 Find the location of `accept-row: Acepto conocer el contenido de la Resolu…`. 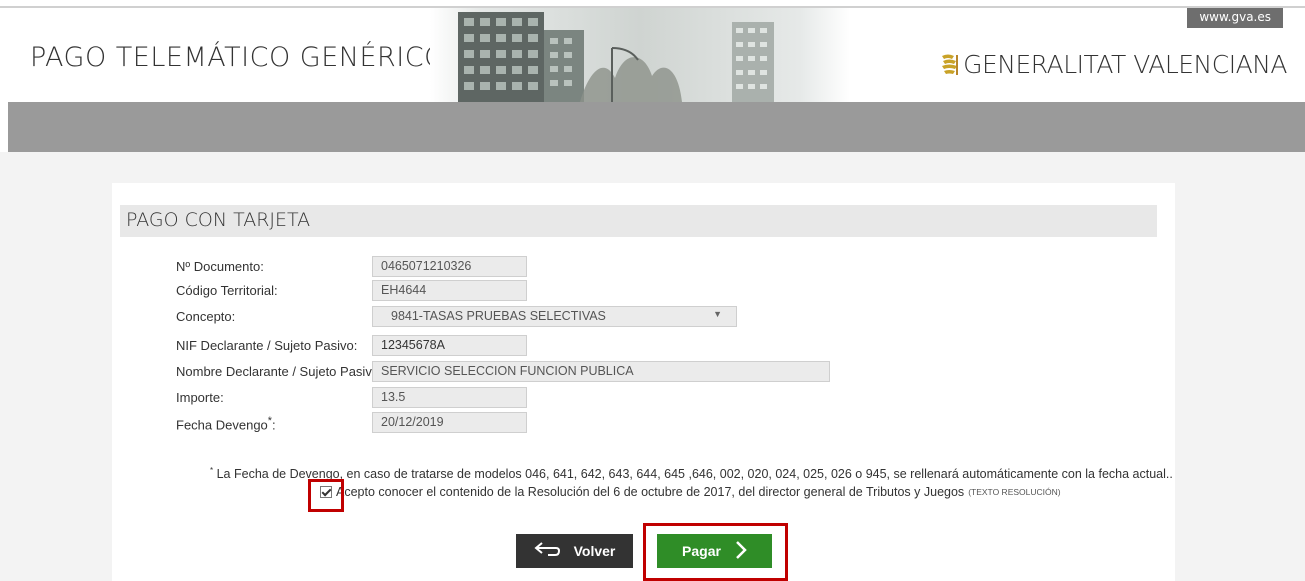

accept-row: Acepto conocer el contenido de la Resolu… is located at coordinates (690, 492).